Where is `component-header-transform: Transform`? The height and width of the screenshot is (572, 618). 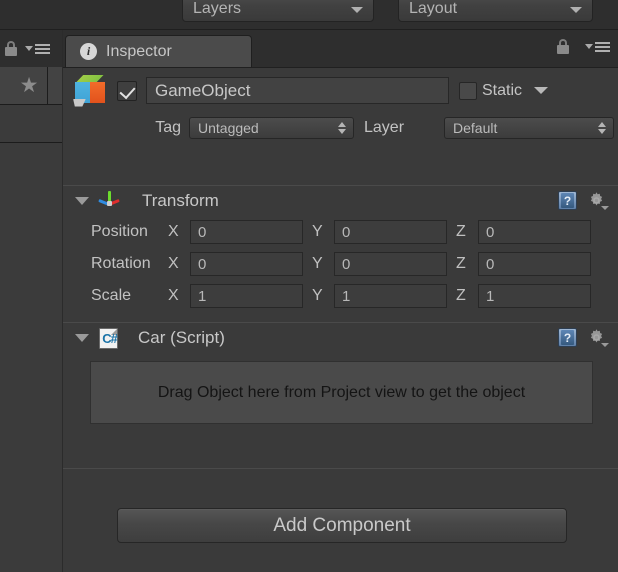
component-header-transform: Transform is located at coordinates (340, 201).